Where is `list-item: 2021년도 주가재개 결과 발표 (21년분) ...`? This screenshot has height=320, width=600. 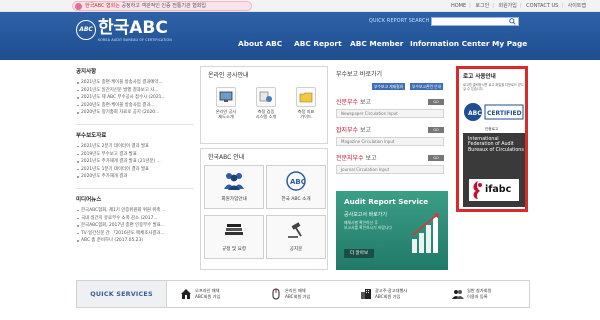
list-item: 2021년도 주가재개 결과 발표 (21년분) ... is located at coordinates (135, 162).